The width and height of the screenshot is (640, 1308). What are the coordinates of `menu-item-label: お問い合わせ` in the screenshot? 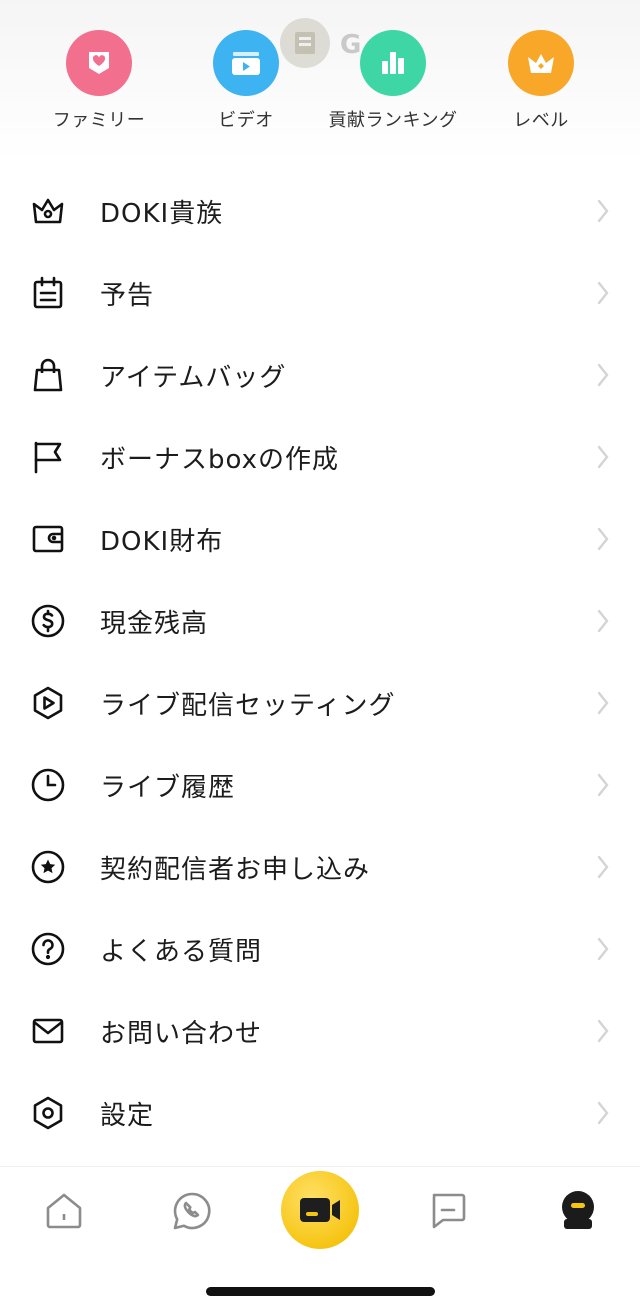 It's located at (181, 1033).